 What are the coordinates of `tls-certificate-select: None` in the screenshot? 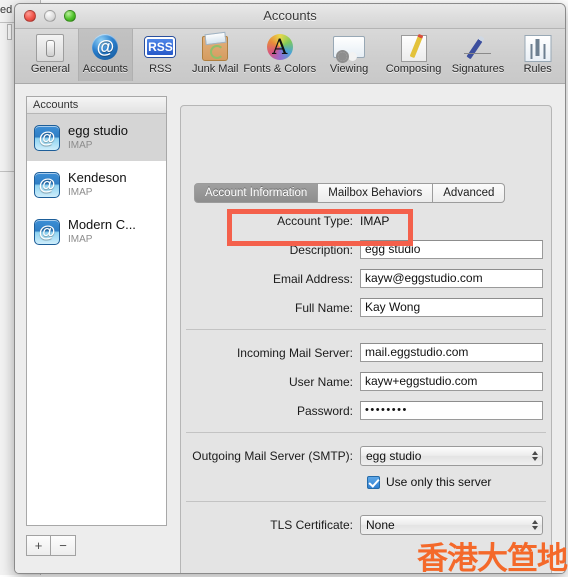 It's located at (451, 525).